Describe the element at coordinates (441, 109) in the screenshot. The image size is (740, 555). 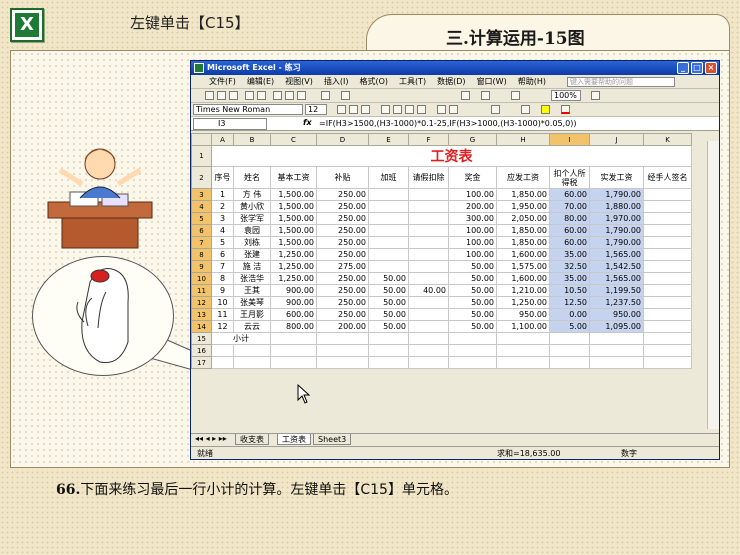
I see `currency-icon` at that location.